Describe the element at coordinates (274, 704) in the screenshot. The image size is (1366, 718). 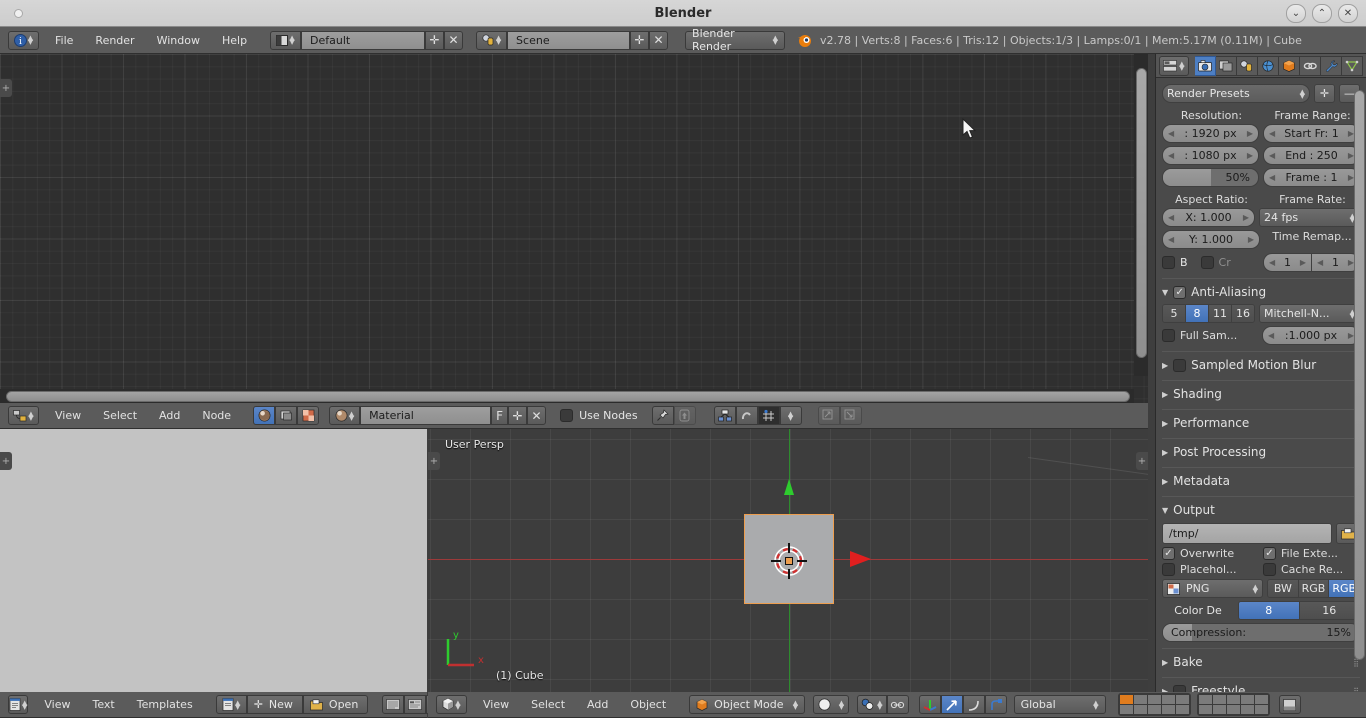
I see `new-text-button: ✛ New` at that location.